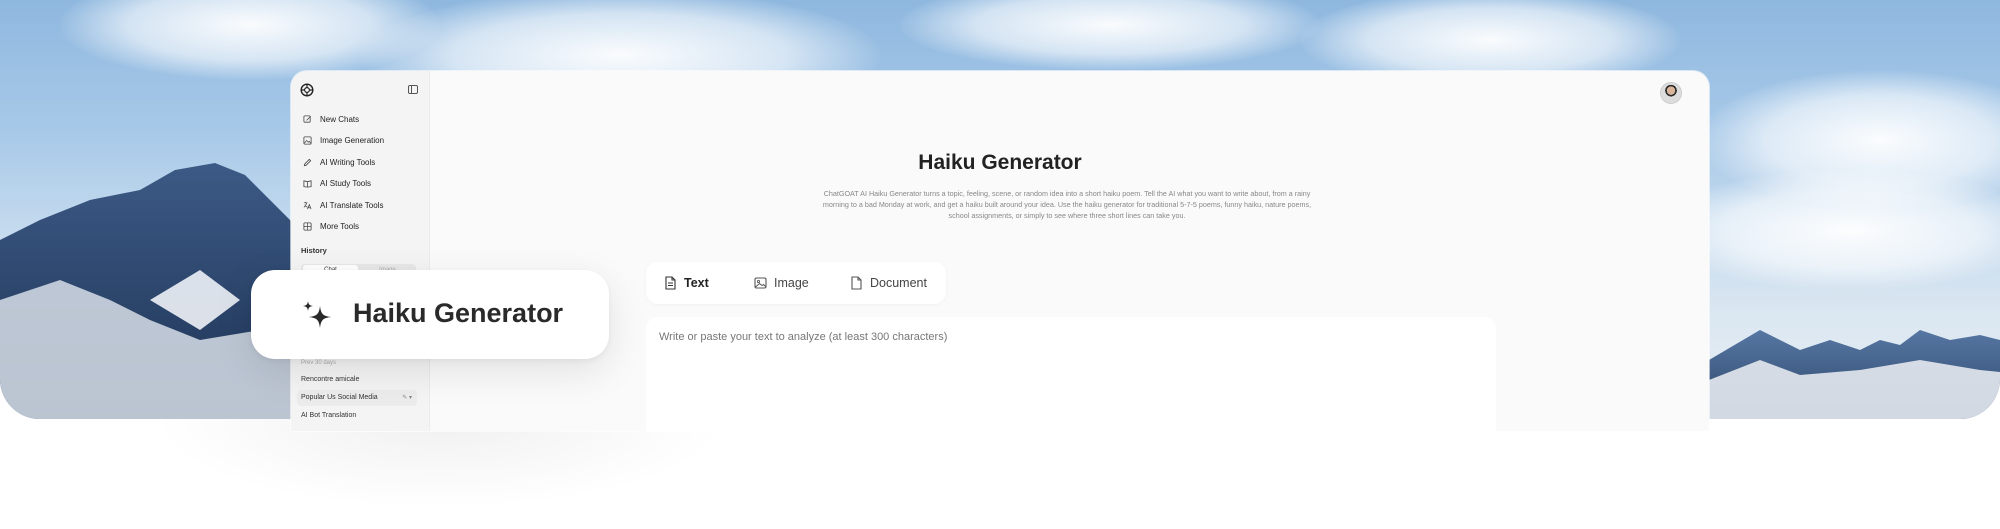 The height and width of the screenshot is (529, 2000). What do you see at coordinates (791, 283) in the screenshot?
I see `tab-label: Image` at bounding box center [791, 283].